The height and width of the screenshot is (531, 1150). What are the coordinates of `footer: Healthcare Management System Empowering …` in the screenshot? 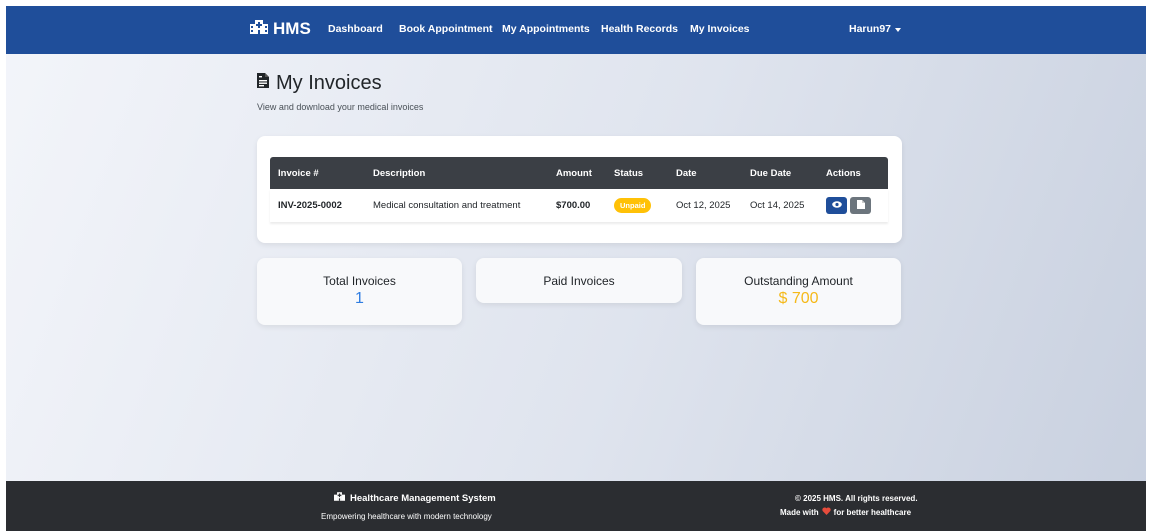 It's located at (576, 506).